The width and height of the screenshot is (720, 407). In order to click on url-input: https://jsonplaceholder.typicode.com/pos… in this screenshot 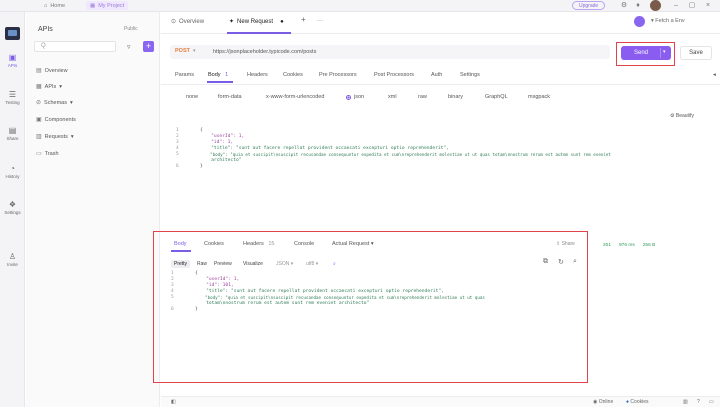, I will do `click(264, 52)`.